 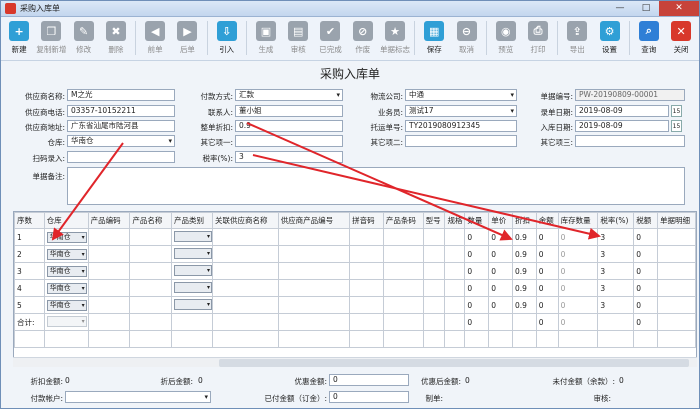 I want to click on toolbar-edit-button: ✎ 修改, so click(x=84, y=38).